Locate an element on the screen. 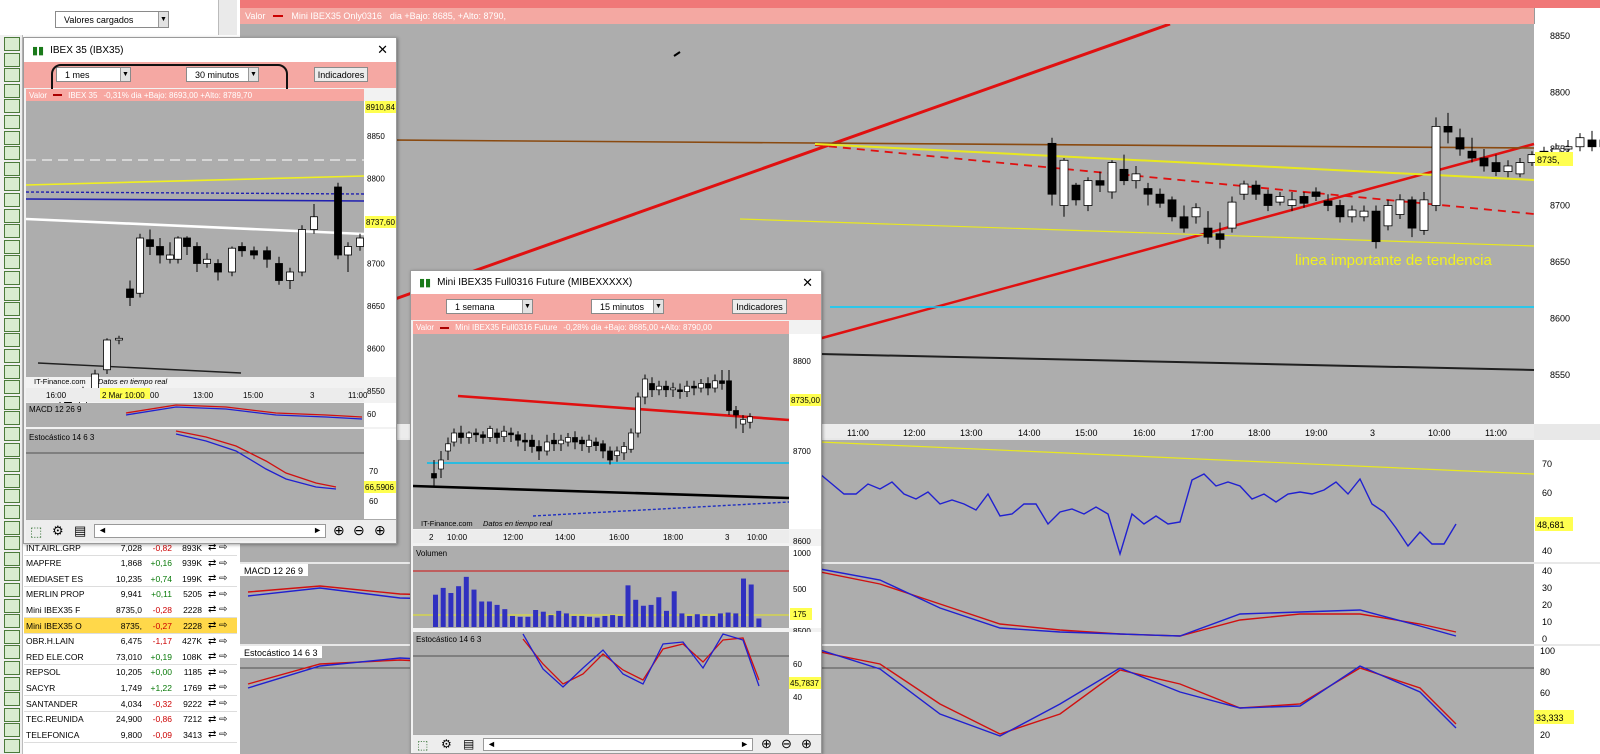 This screenshot has width=1600, height=754. interval-select: 15 minutos ▼ is located at coordinates (627, 306).